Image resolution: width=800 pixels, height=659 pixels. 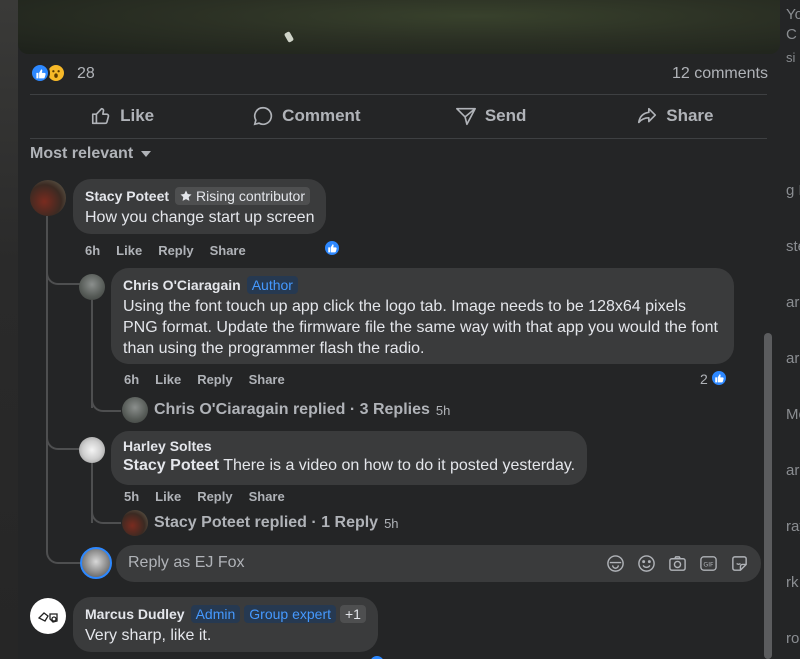 I want to click on reaction-count: 28, so click(x=86, y=74).